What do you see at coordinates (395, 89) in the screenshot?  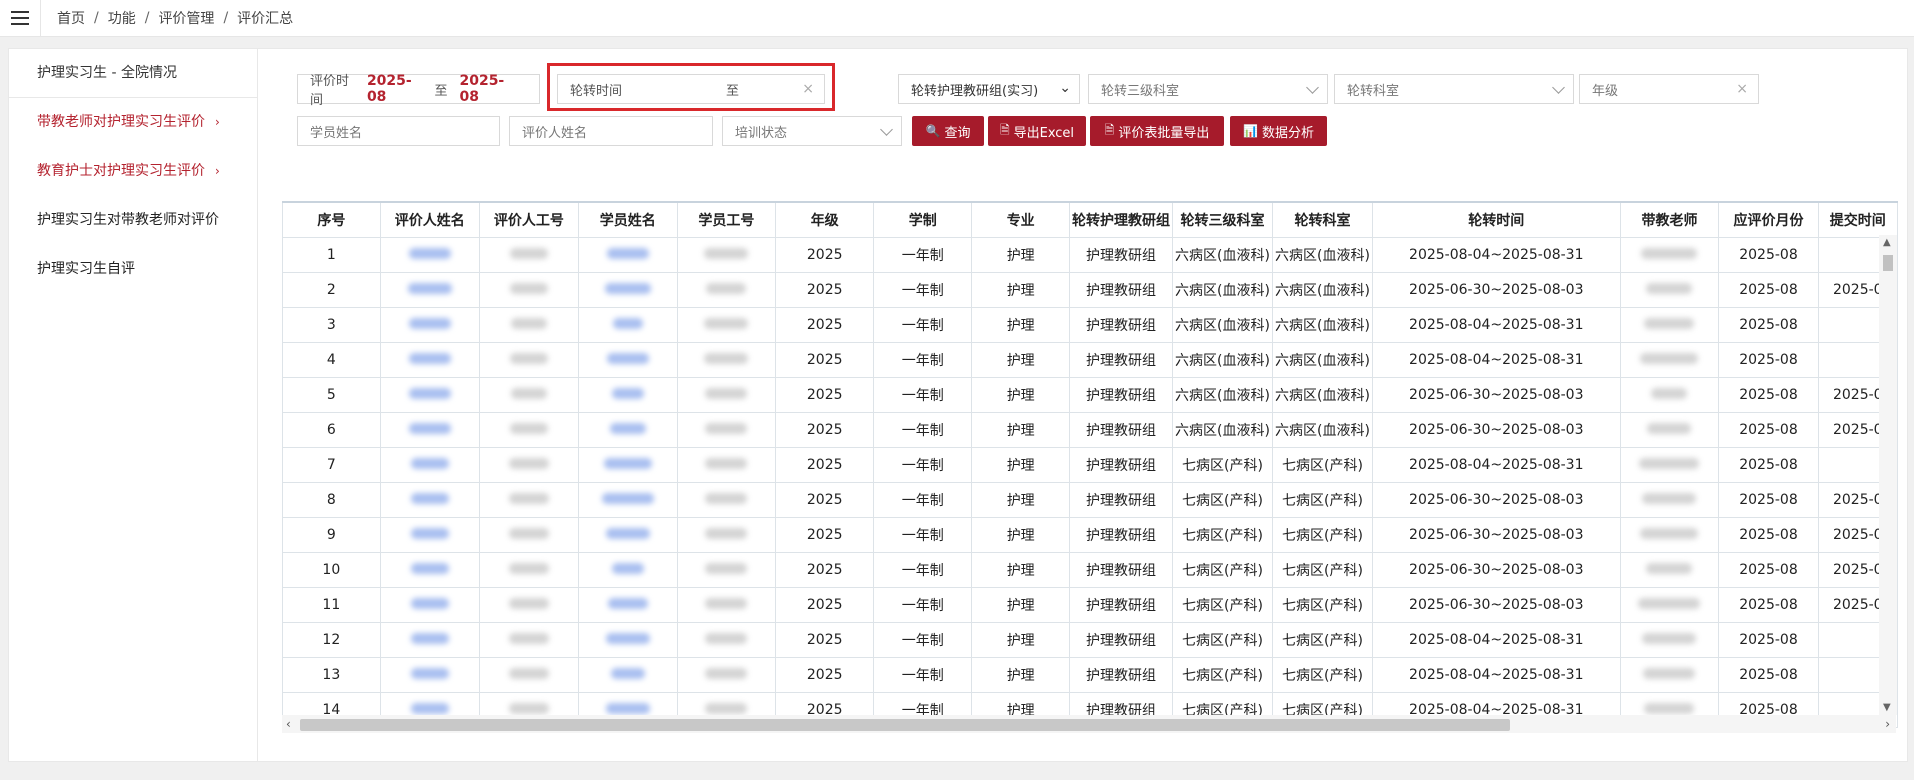 I see `eval-time-from: 2025-08` at bounding box center [395, 89].